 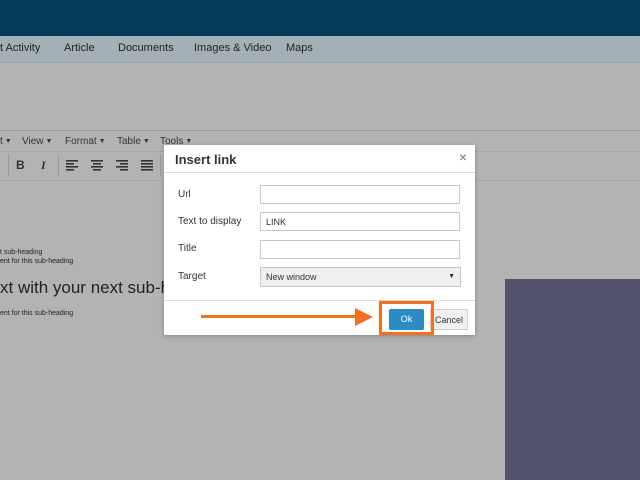 I want to click on align-left-icon, so click(x=72, y=165).